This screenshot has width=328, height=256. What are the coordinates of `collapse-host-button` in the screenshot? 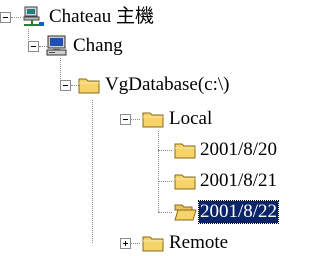 It's located at (5, 17).